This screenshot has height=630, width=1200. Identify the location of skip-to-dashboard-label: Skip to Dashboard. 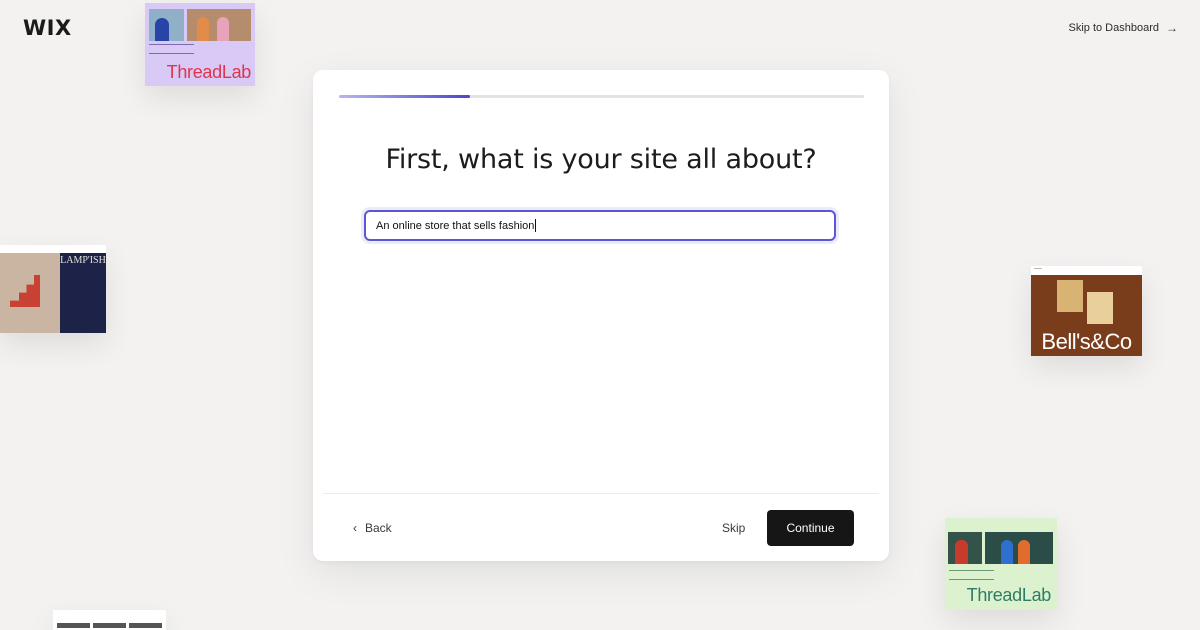
(1114, 28).